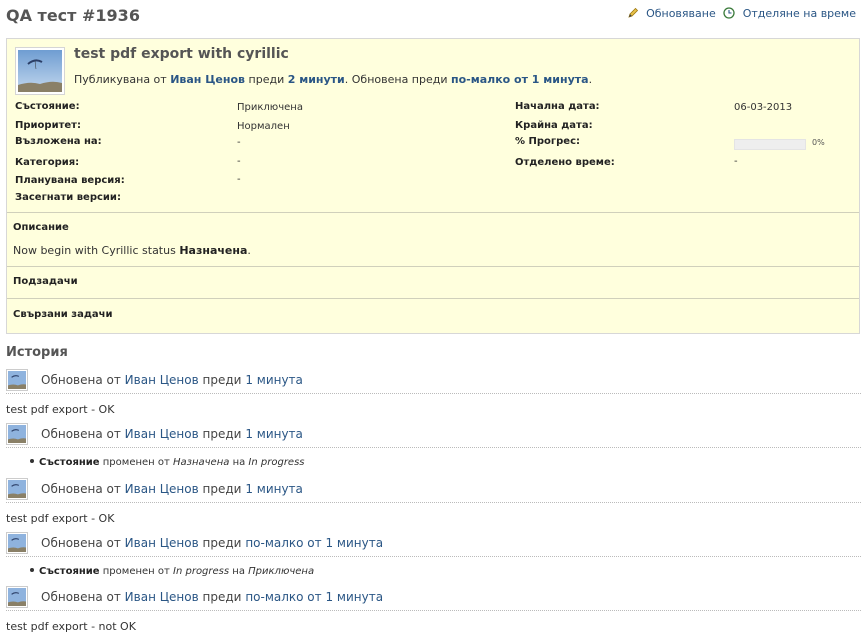 This screenshot has height=642, width=862. I want to click on relations-heading: Свързани задачи, so click(63, 314).